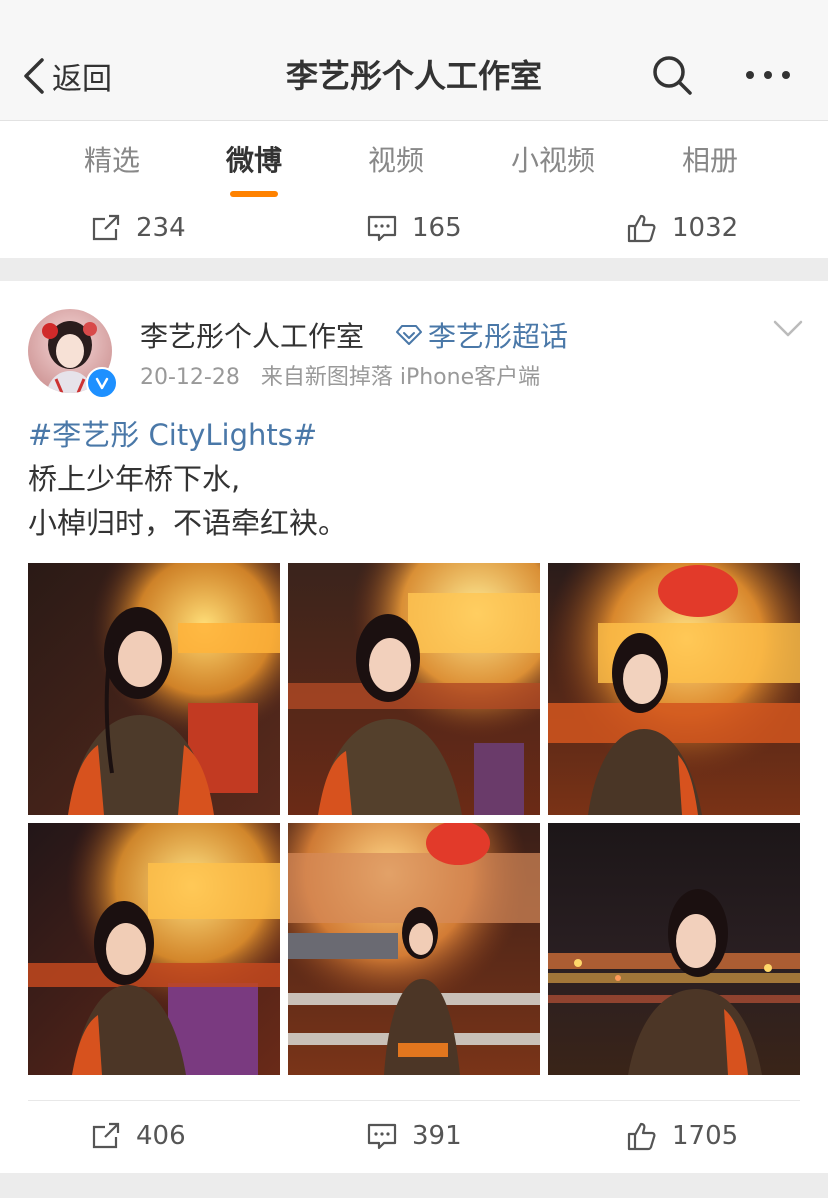  What do you see at coordinates (672, 75) in the screenshot?
I see `search-icon` at bounding box center [672, 75].